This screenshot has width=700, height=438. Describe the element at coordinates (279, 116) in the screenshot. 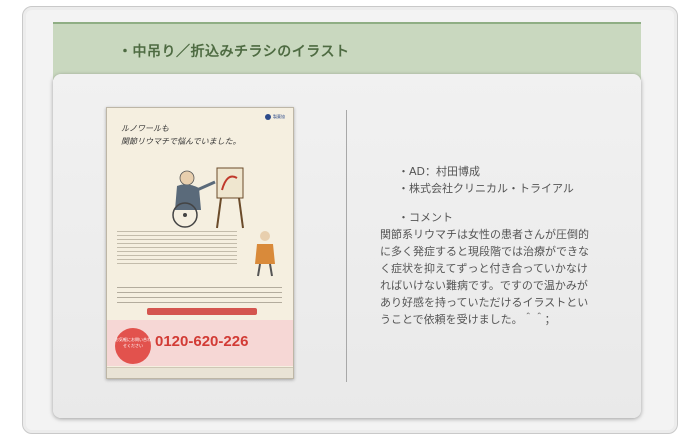

I see `flyer-logo-text: 製薬協` at that location.